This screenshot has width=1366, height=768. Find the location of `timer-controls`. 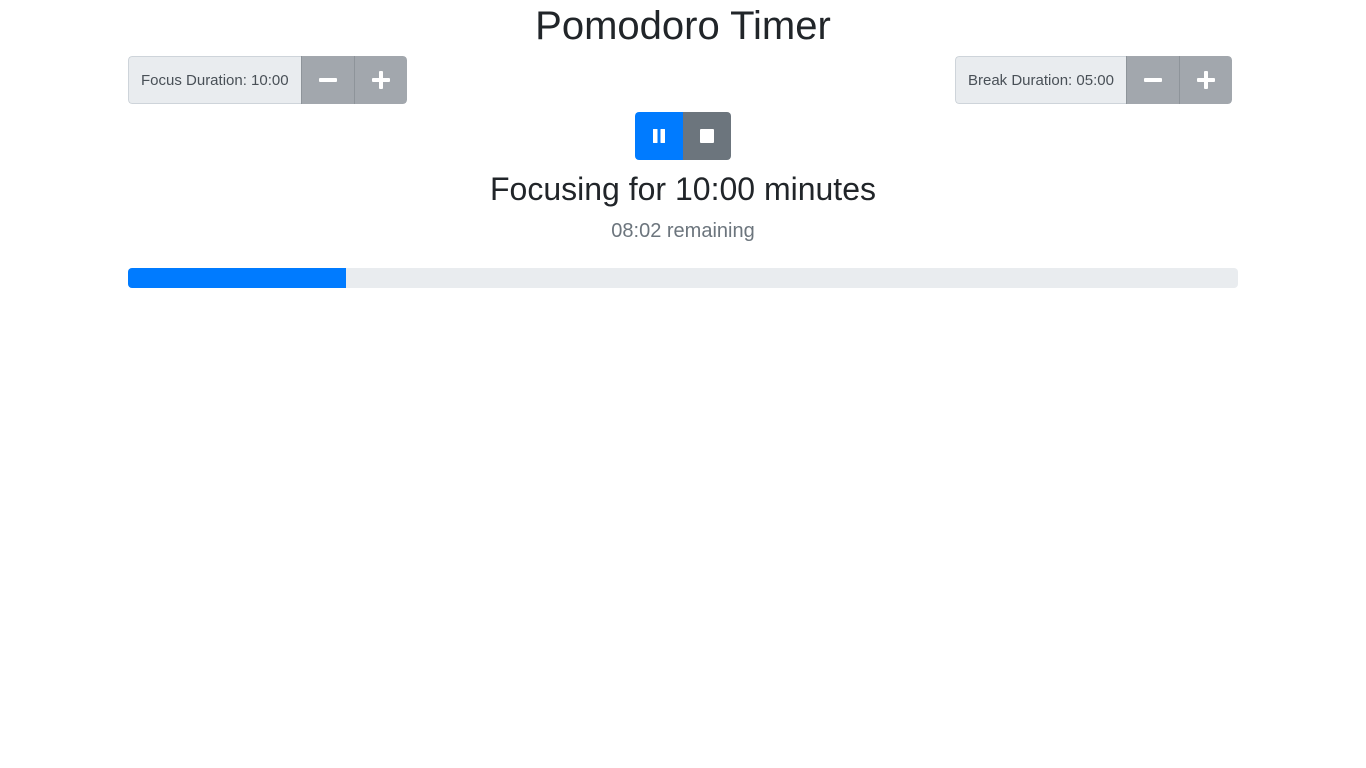

timer-controls is located at coordinates (683, 136).